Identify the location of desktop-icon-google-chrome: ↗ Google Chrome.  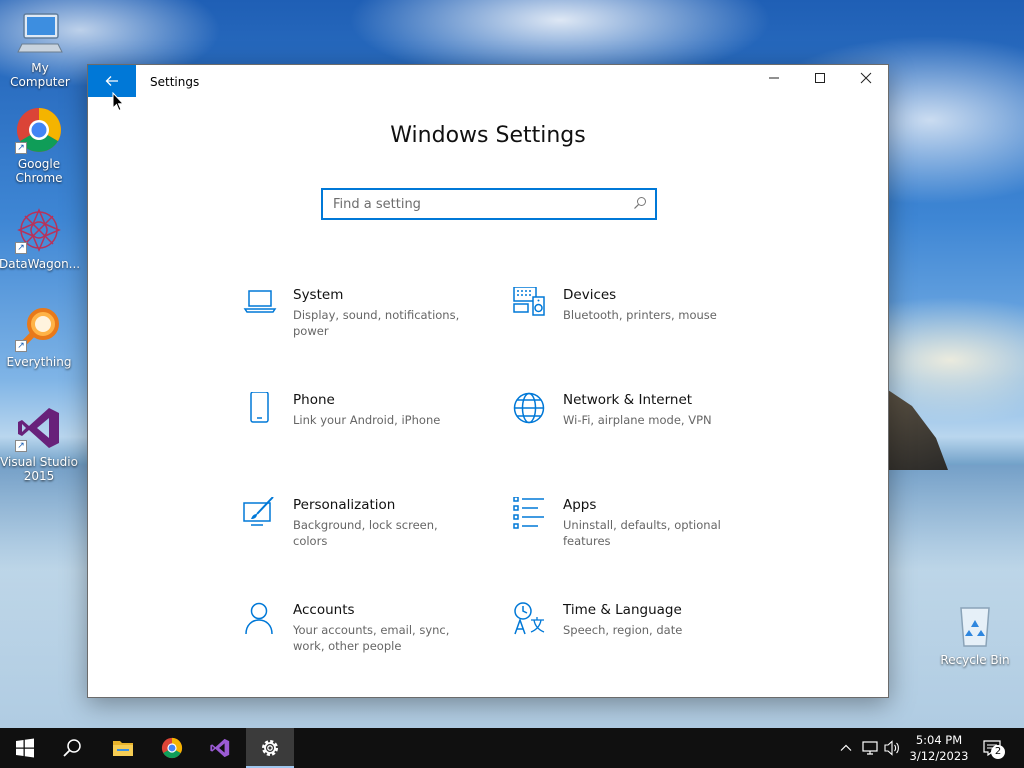
(39, 145).